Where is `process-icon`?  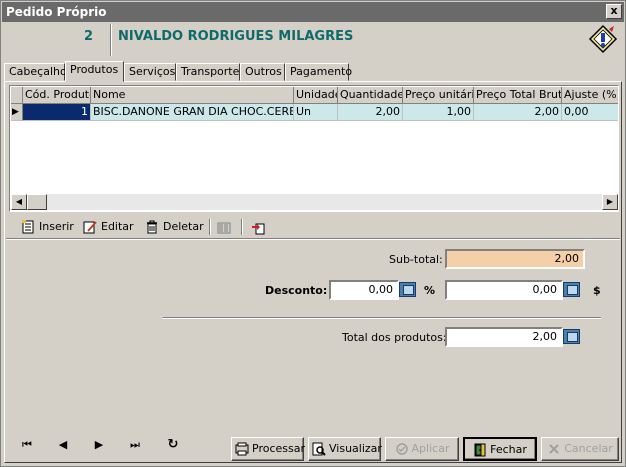 process-icon is located at coordinates (242, 449).